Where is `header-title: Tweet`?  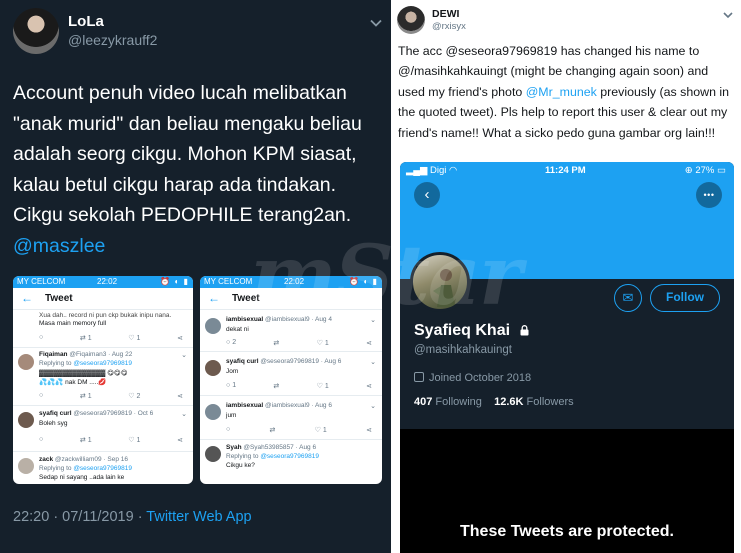 header-title: Tweet is located at coordinates (59, 298).